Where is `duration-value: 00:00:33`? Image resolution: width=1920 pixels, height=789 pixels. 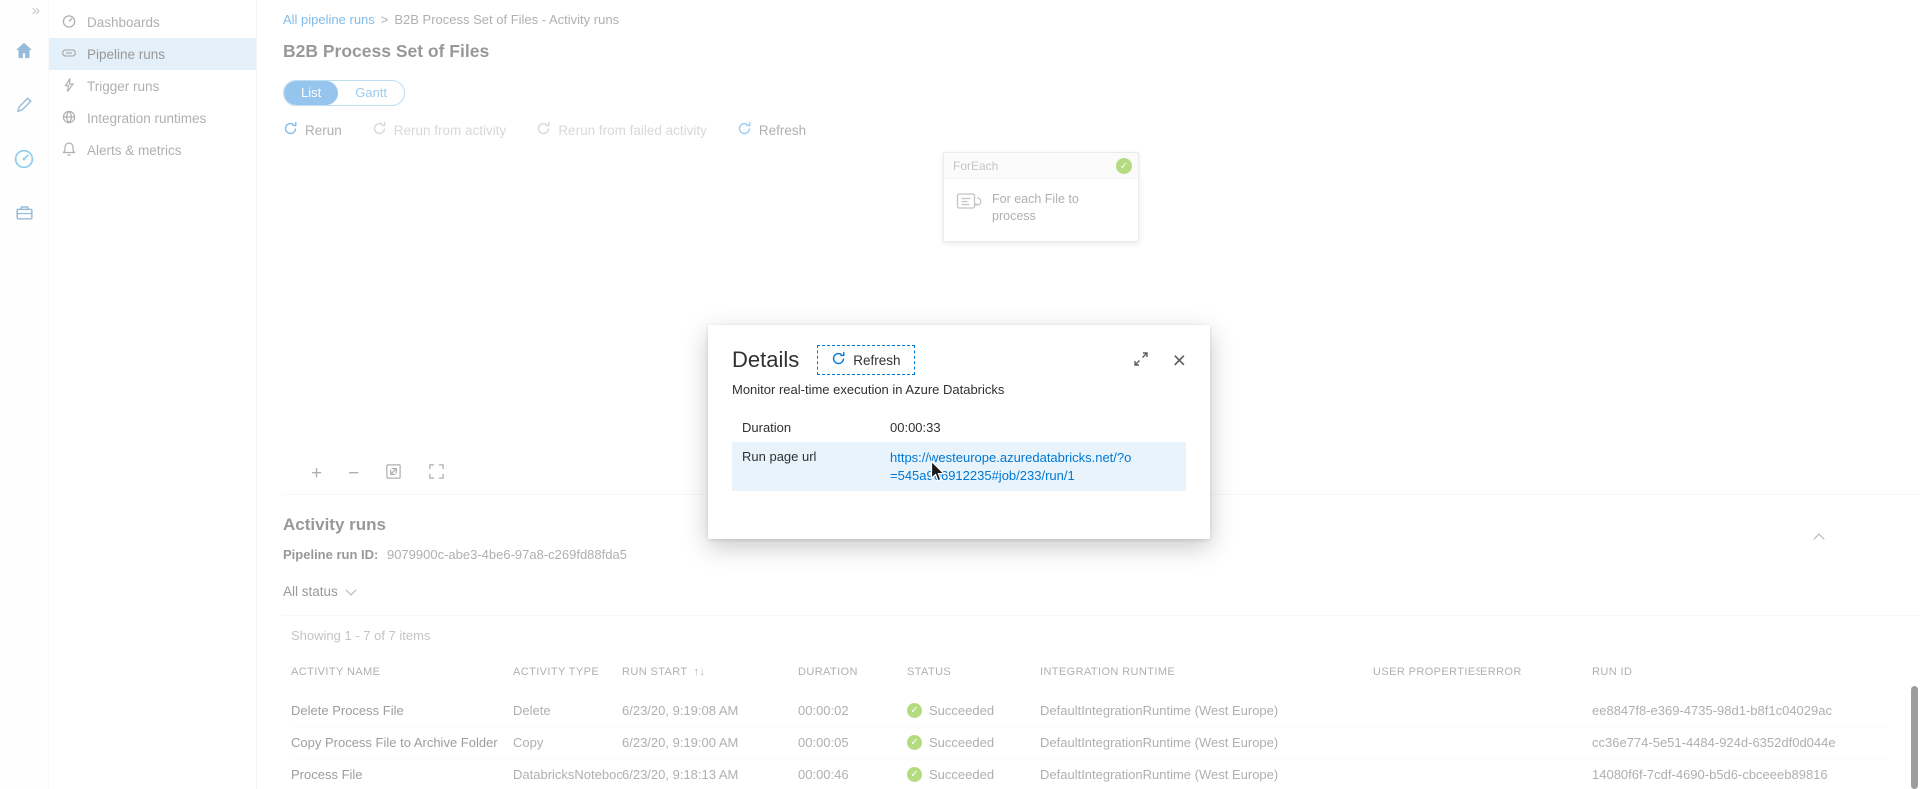
duration-value: 00:00:33 is located at coordinates (915, 427).